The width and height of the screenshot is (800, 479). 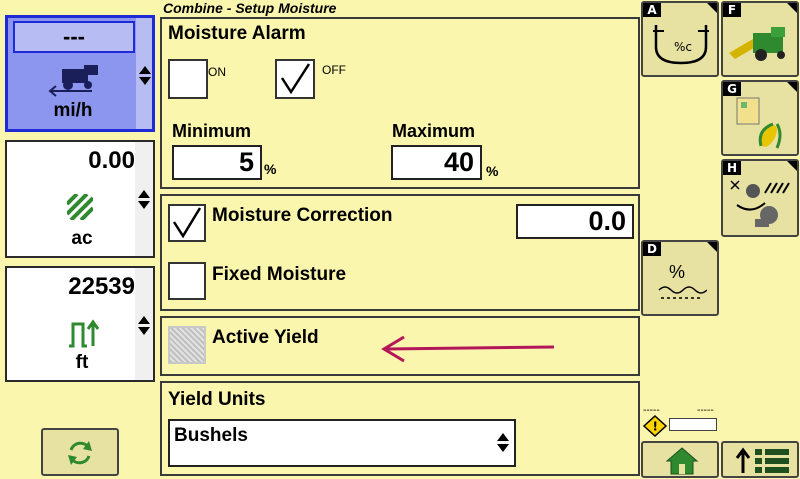 I want to click on distance-counter-box: 22539 ft, so click(x=80, y=324).